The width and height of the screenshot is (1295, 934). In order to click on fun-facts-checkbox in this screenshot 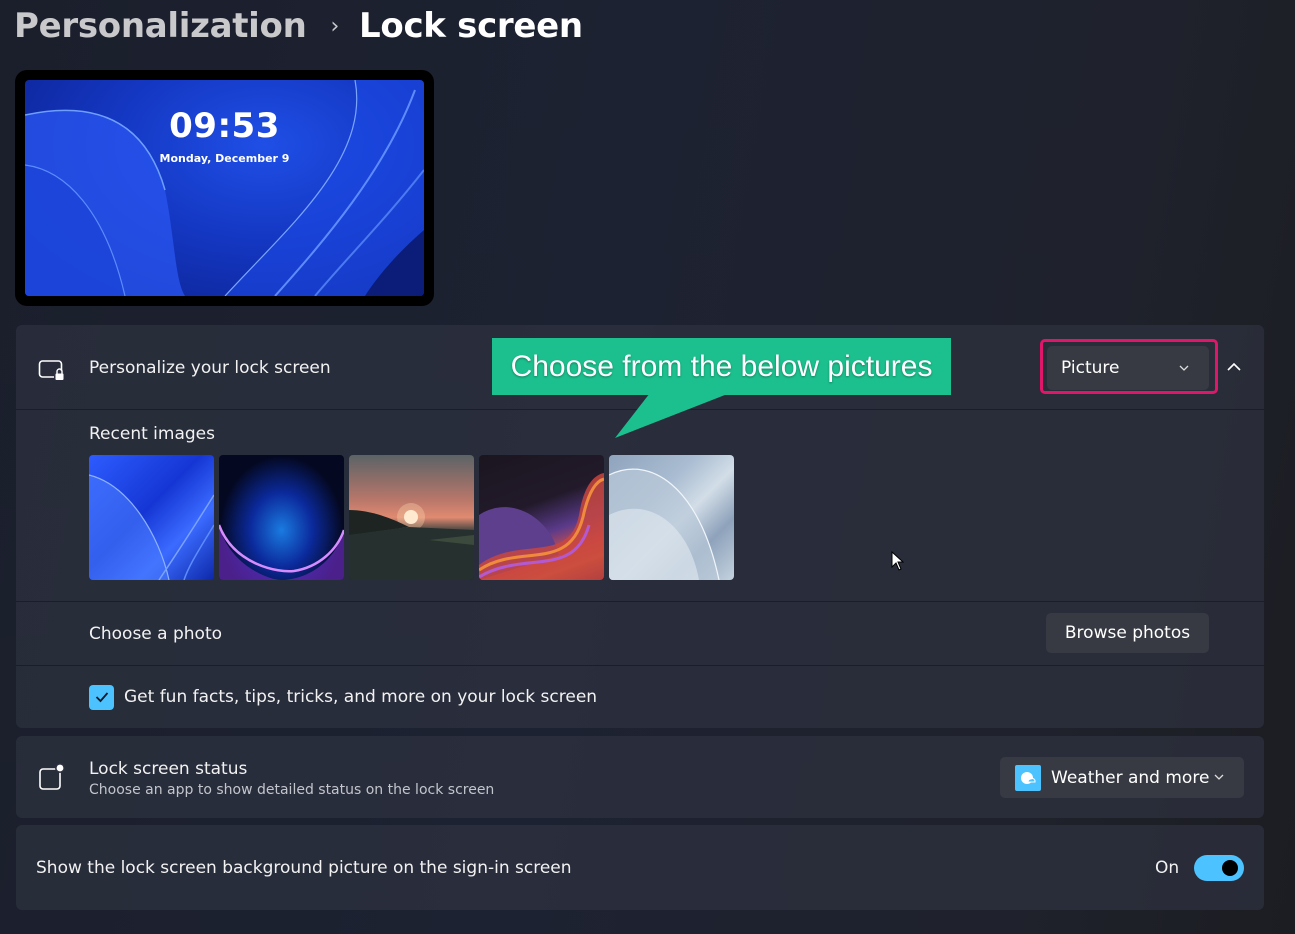, I will do `click(101, 697)`.